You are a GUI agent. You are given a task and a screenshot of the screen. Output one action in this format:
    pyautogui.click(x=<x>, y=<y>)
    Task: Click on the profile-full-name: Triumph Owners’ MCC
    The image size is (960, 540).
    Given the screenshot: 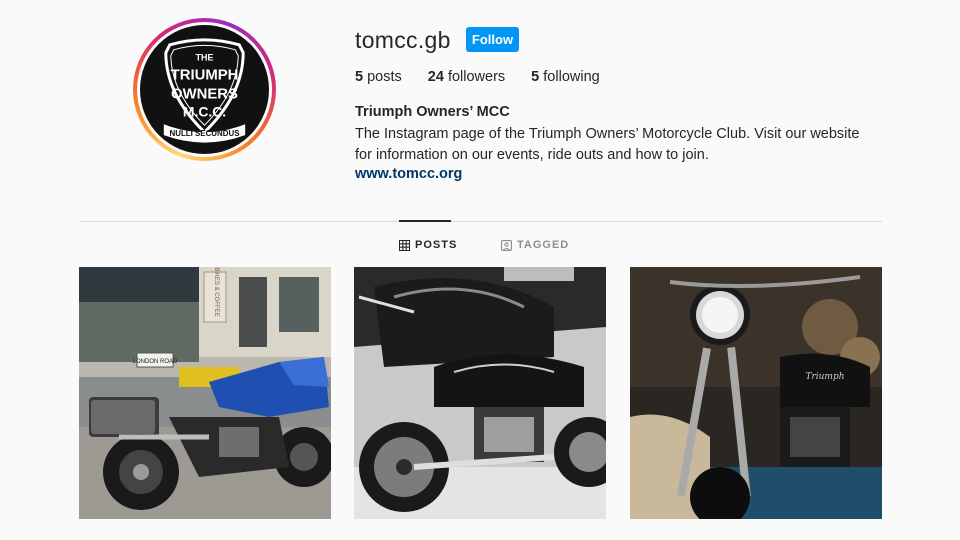 What is the action you would take?
    pyautogui.click(x=432, y=112)
    